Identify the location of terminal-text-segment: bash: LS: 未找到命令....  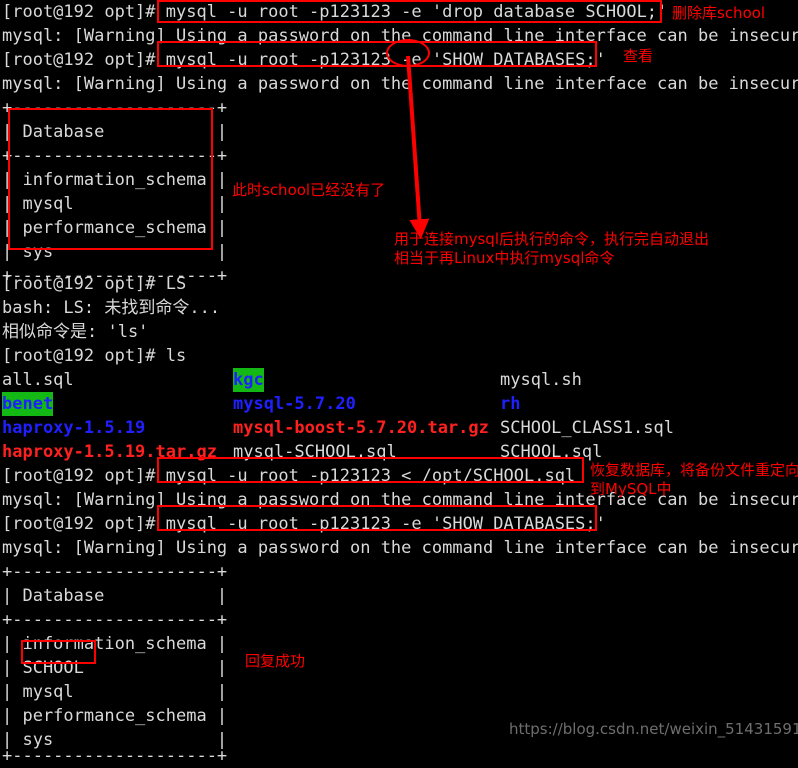
(111, 308).